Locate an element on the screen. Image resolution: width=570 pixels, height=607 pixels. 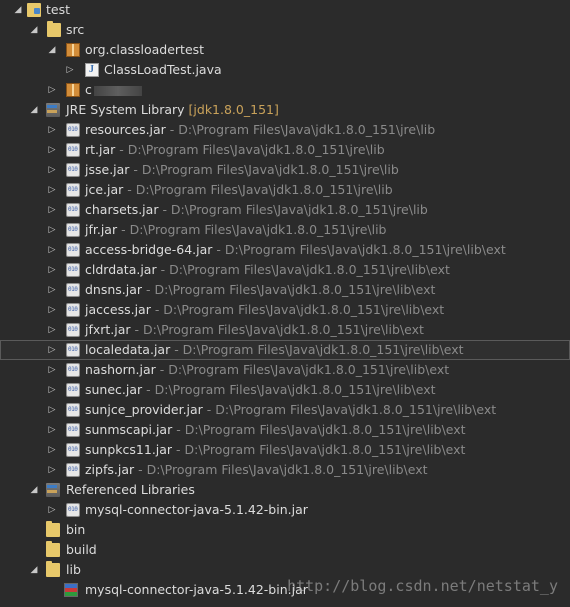
tree-node-java-file: ▷ ClassLoadTest.java is located at coordinates (285, 70).